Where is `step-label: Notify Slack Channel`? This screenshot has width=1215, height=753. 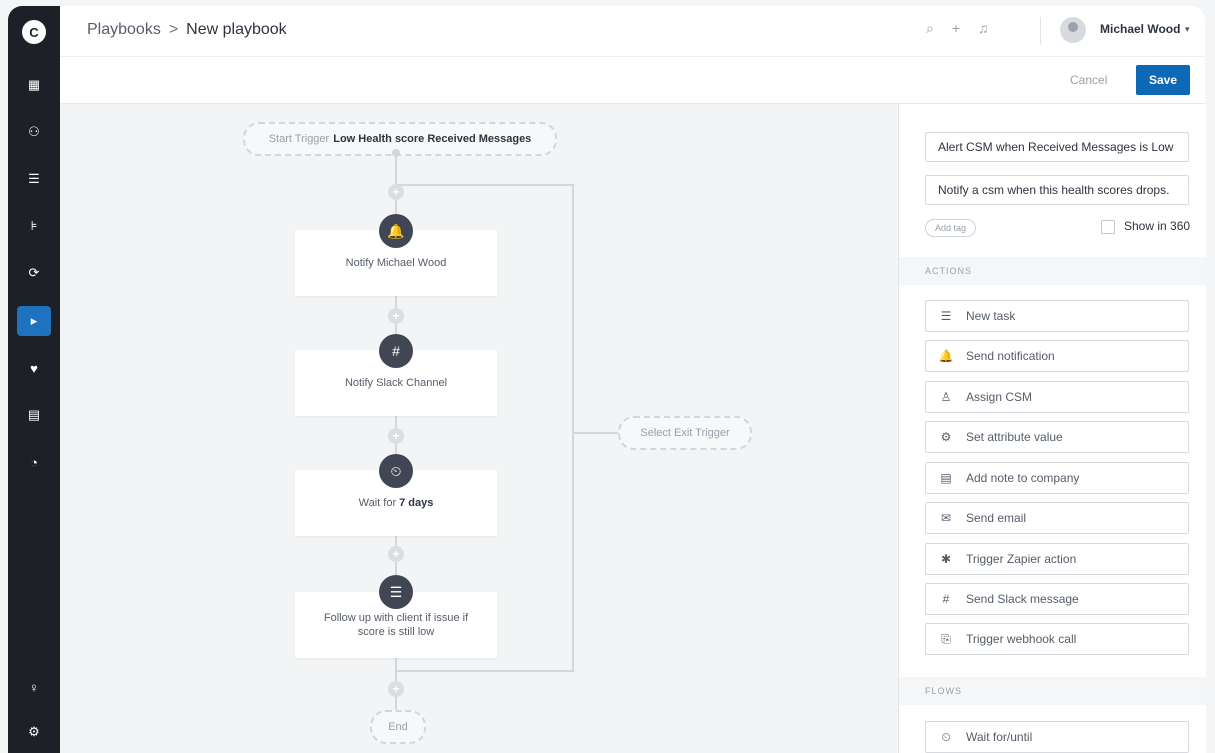
step-label: Notify Slack Channel is located at coordinates (396, 383).